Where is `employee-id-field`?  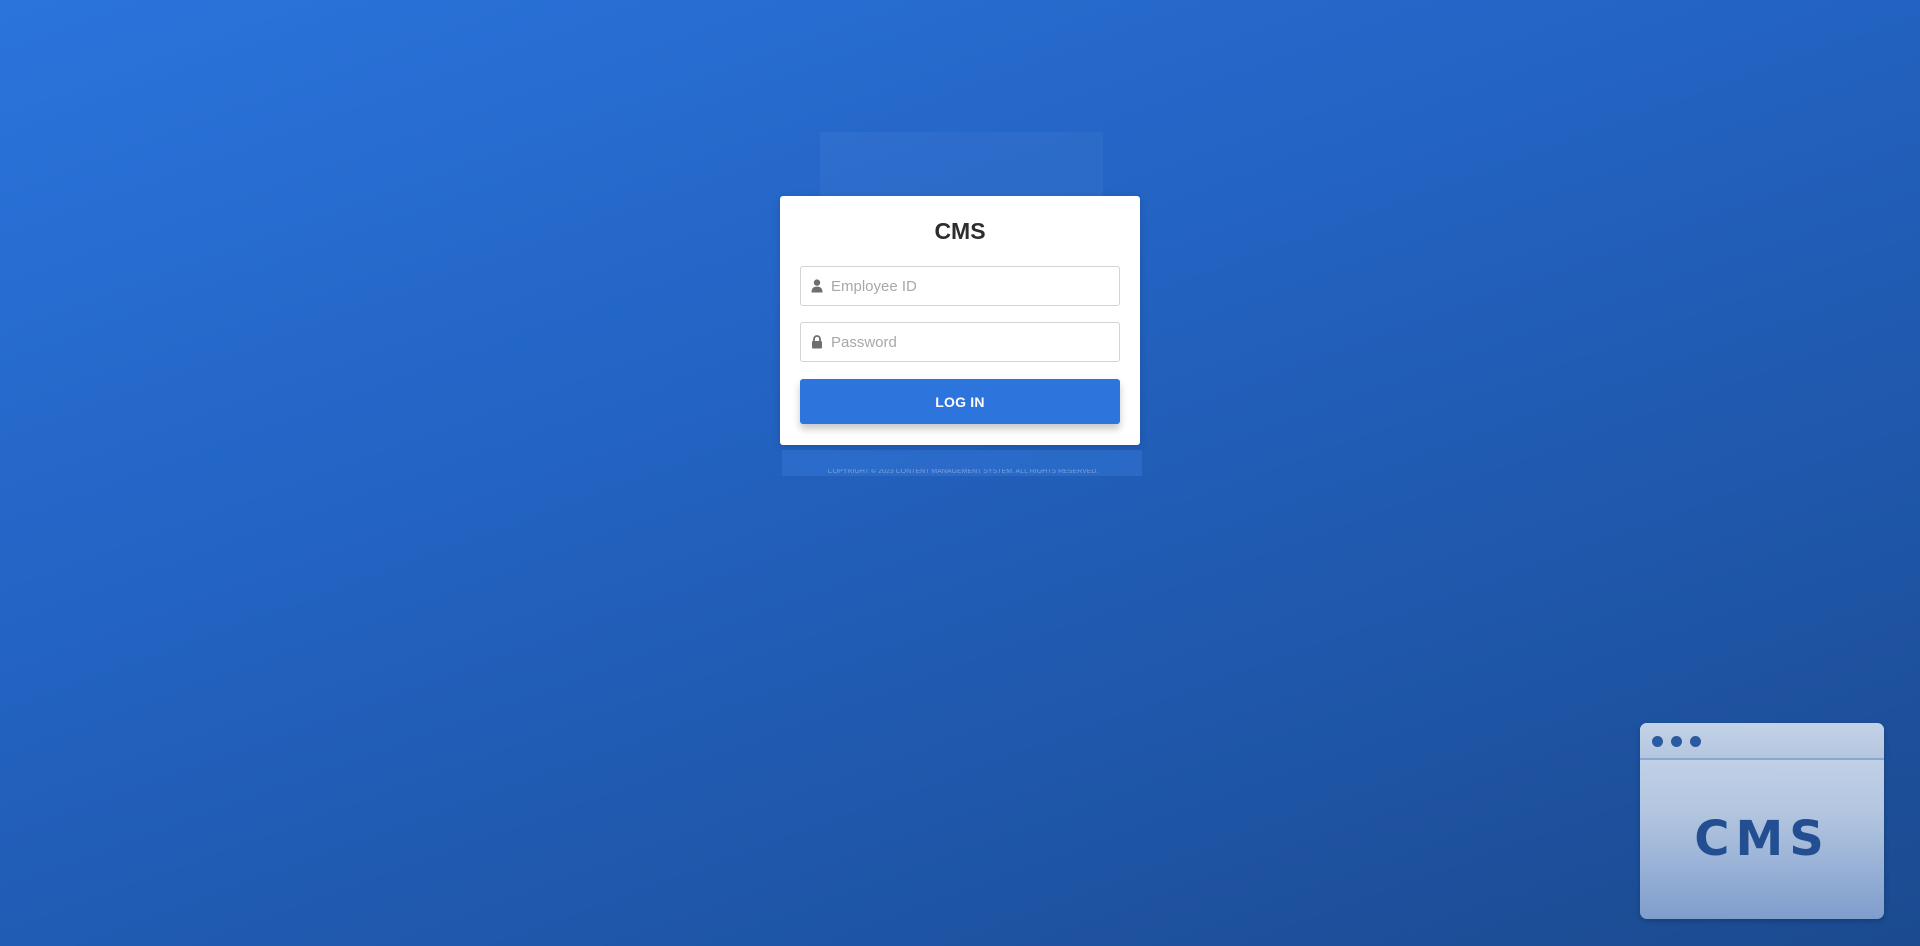
employee-id-field is located at coordinates (960, 286).